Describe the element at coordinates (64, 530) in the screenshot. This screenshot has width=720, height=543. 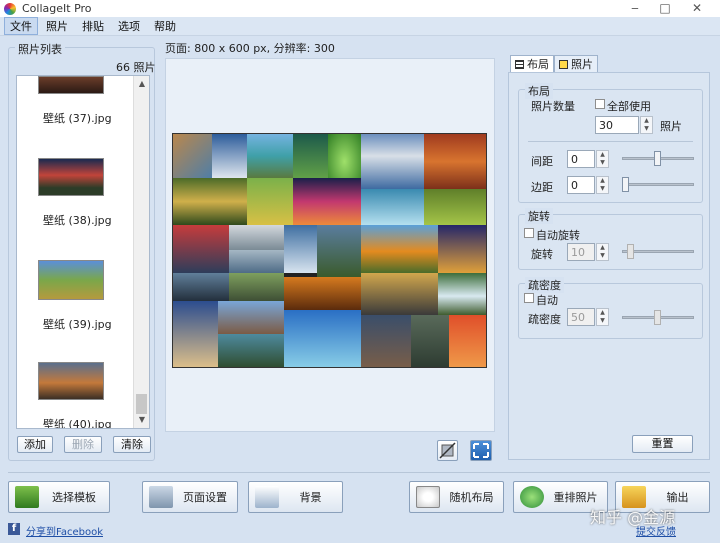
I see `share-facebook-link: 分享到Facebook` at that location.